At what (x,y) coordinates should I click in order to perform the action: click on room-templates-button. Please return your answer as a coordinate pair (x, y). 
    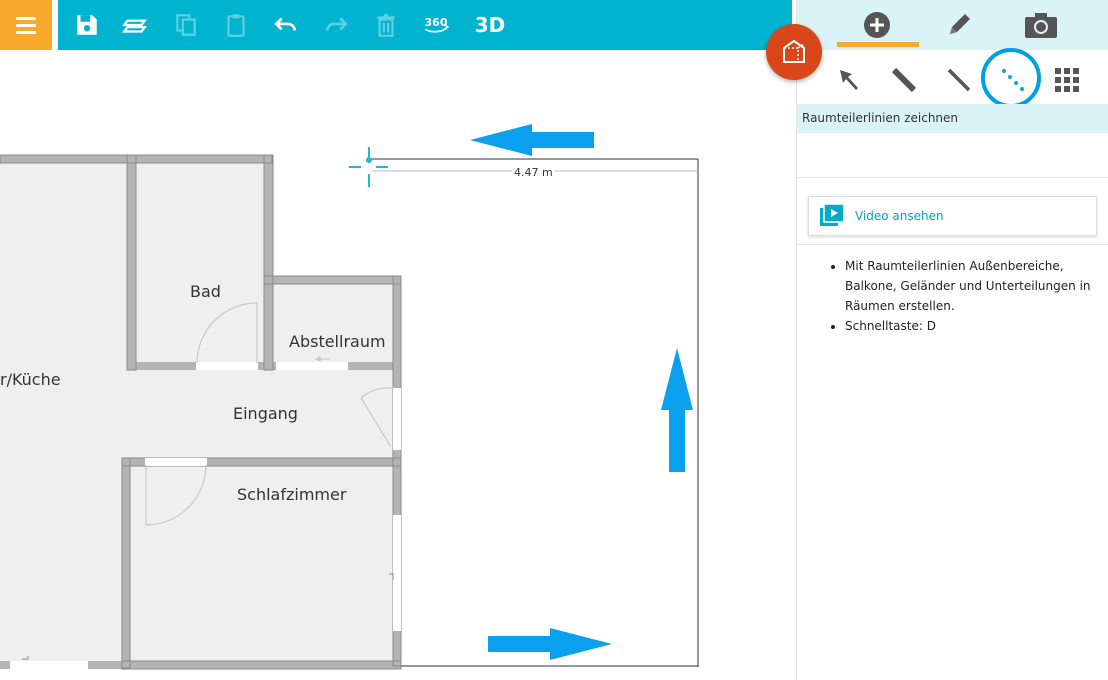
    Looking at the image, I should click on (794, 52).